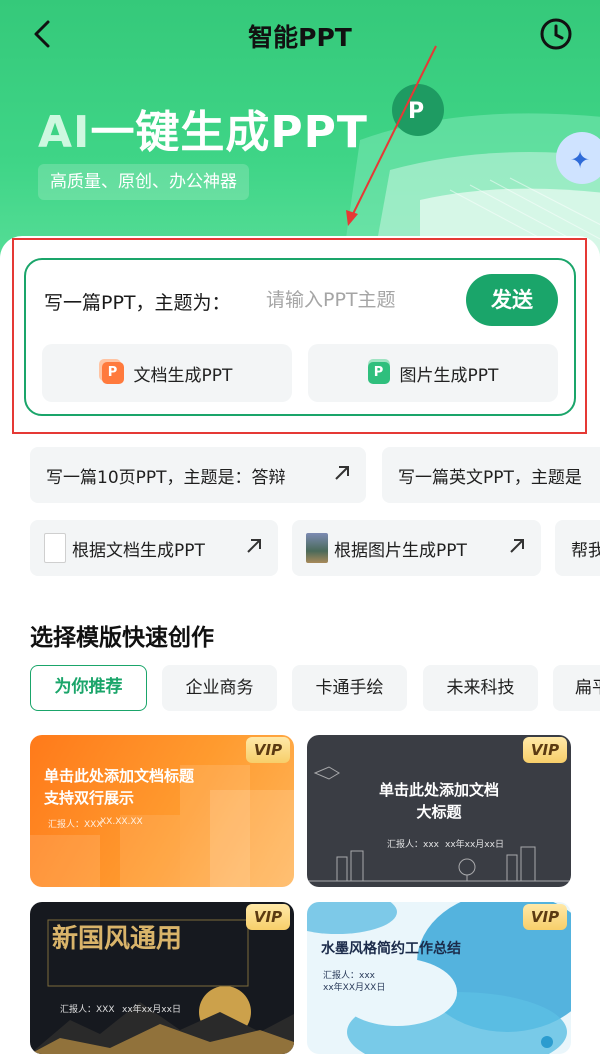 Image resolution: width=600 pixels, height=1063 pixels. What do you see at coordinates (413, 845) in the screenshot?
I see `template-meta-reporter: 汇报人：xxx` at bounding box center [413, 845].